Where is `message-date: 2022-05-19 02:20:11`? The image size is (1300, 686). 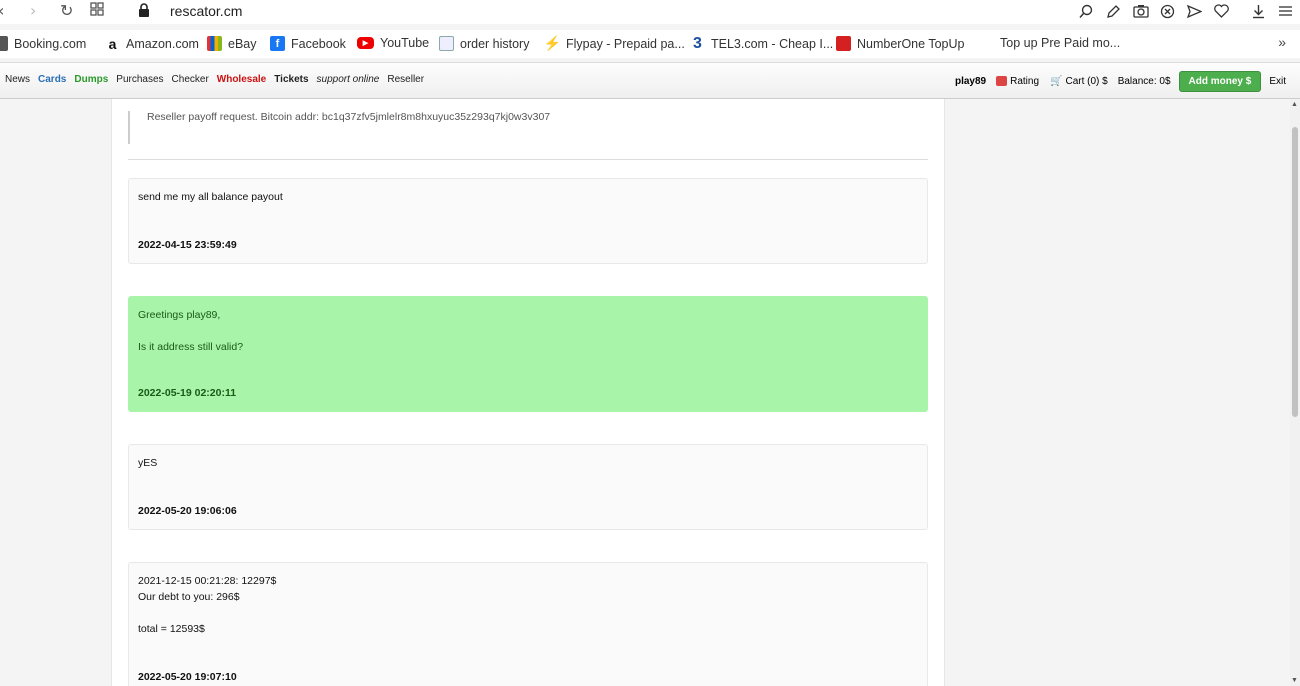 message-date: 2022-05-19 02:20:11 is located at coordinates (187, 393).